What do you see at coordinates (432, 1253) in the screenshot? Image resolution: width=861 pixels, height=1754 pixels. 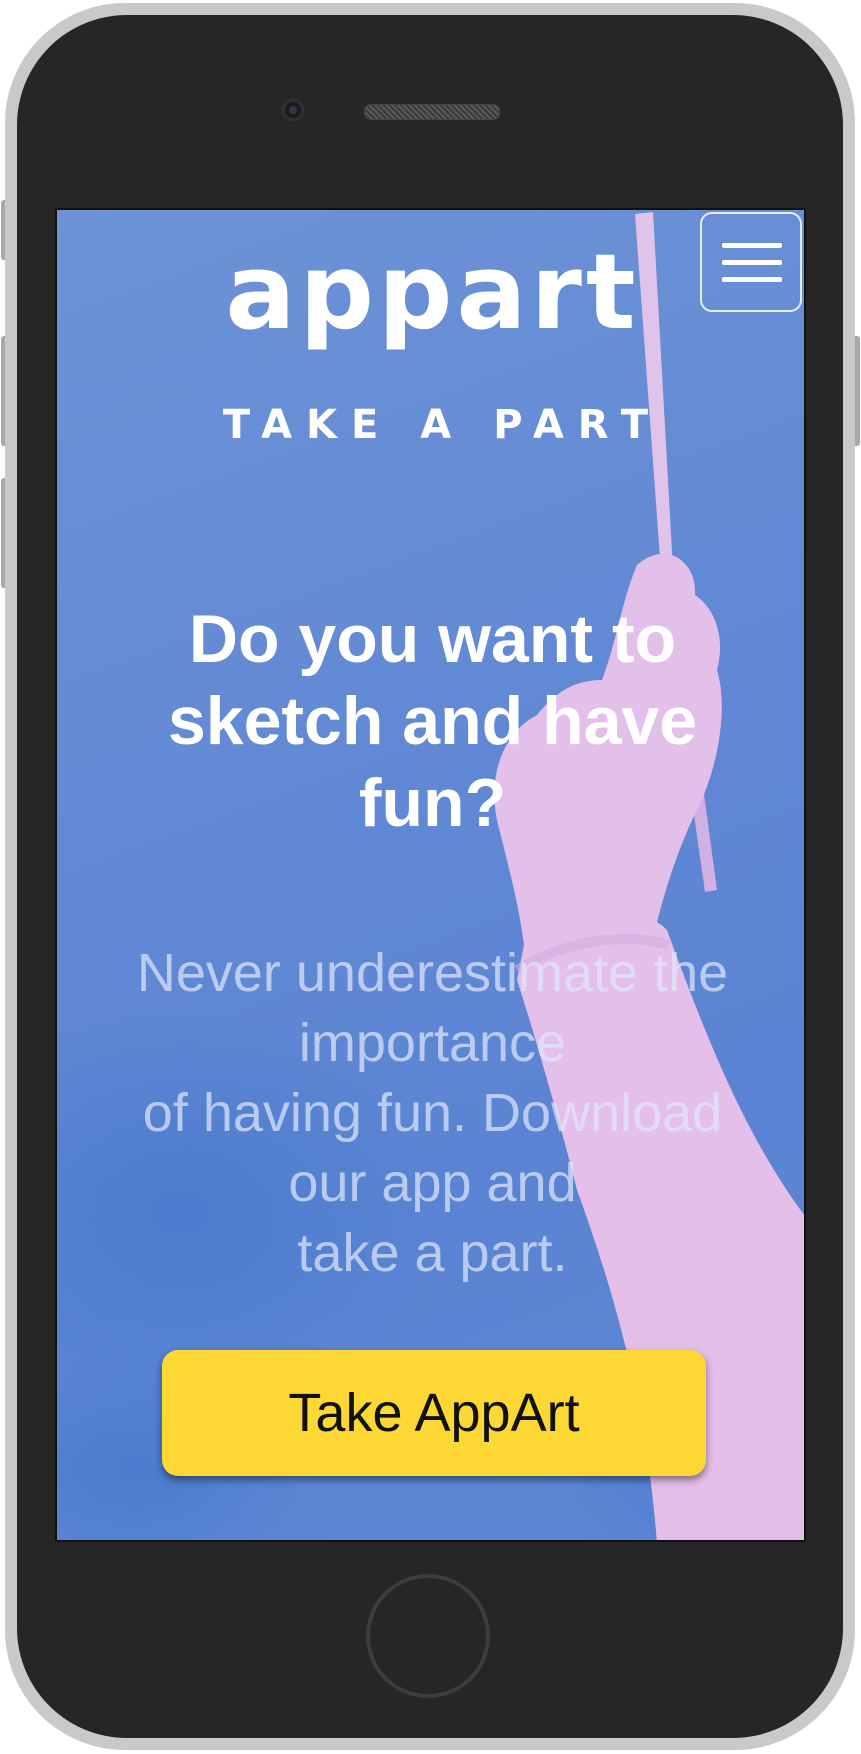 I see `hero-subtext-line: take a part.` at bounding box center [432, 1253].